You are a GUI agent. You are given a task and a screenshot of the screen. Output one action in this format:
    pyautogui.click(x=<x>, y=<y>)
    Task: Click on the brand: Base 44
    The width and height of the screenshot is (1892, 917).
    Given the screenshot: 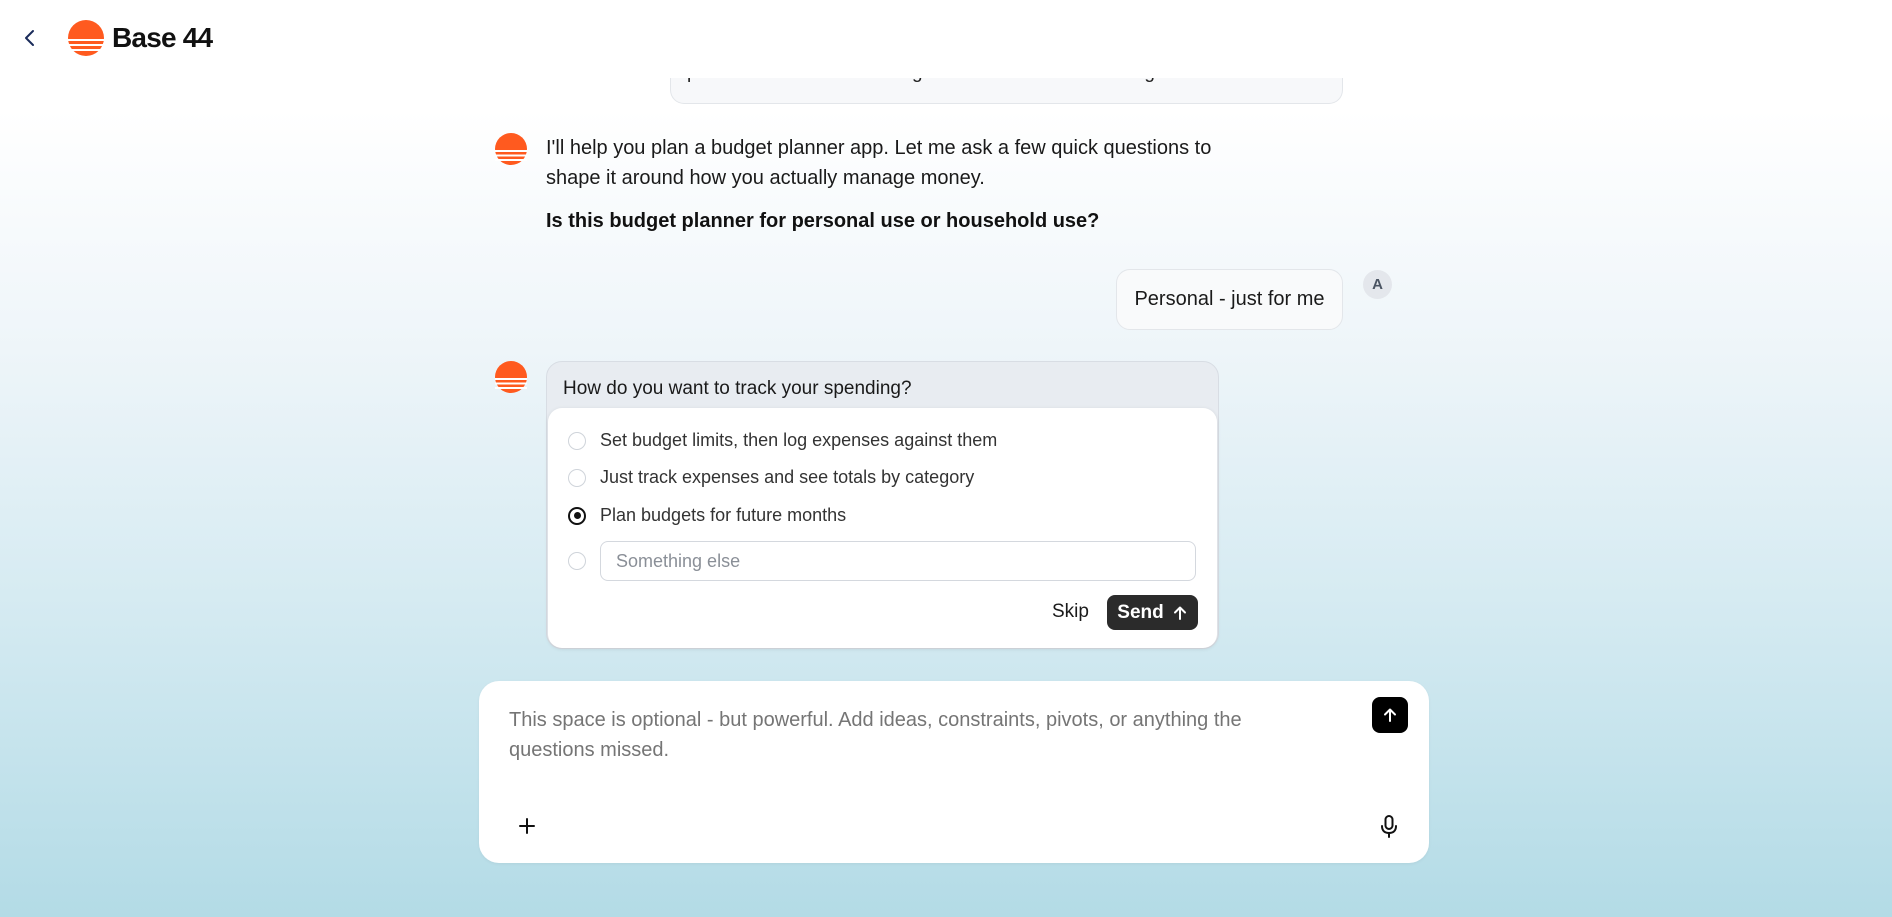 What is the action you would take?
    pyautogui.click(x=140, y=38)
    